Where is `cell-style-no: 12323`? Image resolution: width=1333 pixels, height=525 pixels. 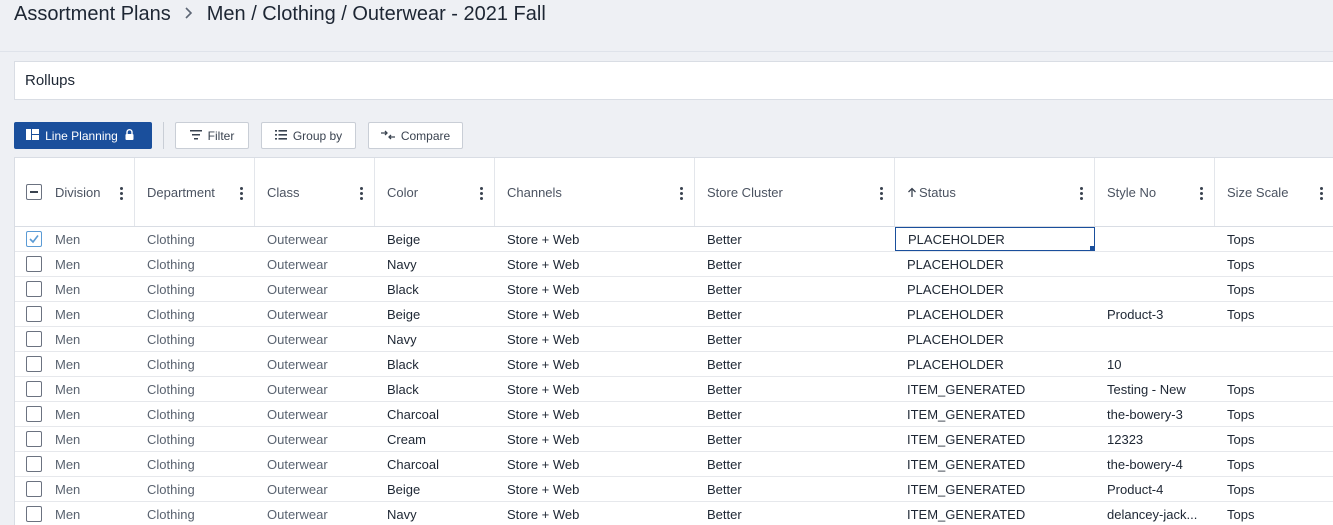
cell-style-no: 12323 is located at coordinates (1155, 439).